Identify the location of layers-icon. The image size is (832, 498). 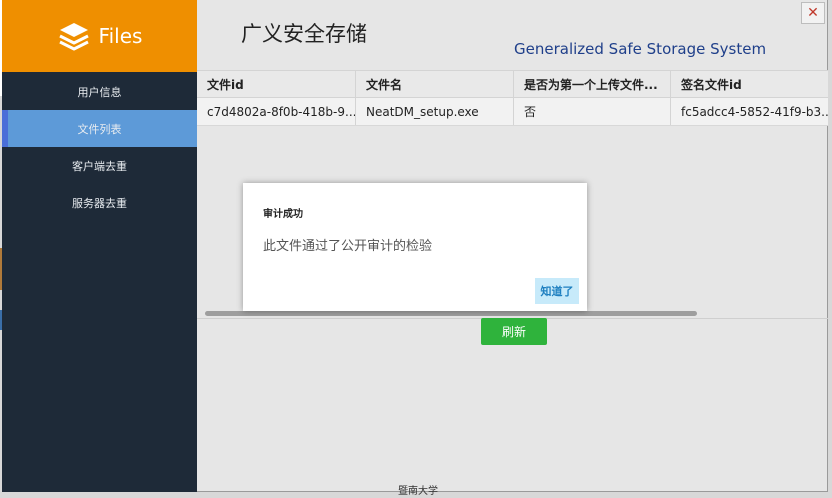
(73, 37).